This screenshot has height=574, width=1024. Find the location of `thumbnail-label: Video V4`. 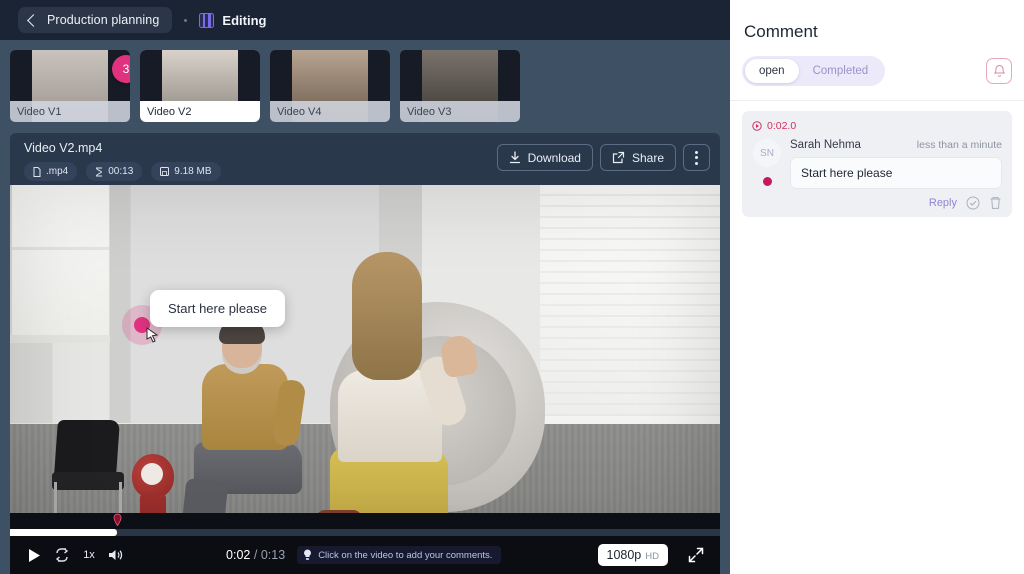

thumbnail-label: Video V4 is located at coordinates (330, 111).